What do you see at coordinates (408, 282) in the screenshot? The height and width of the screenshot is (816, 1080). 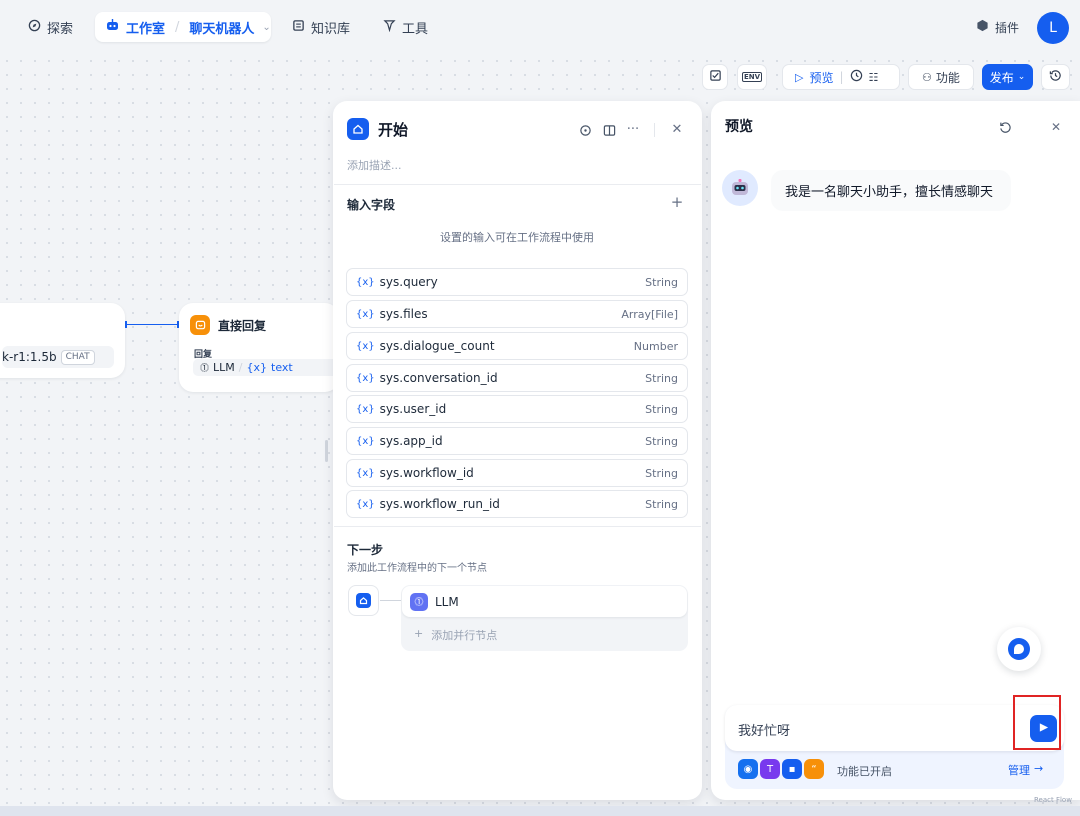 I see `variable-name: sys.query` at bounding box center [408, 282].